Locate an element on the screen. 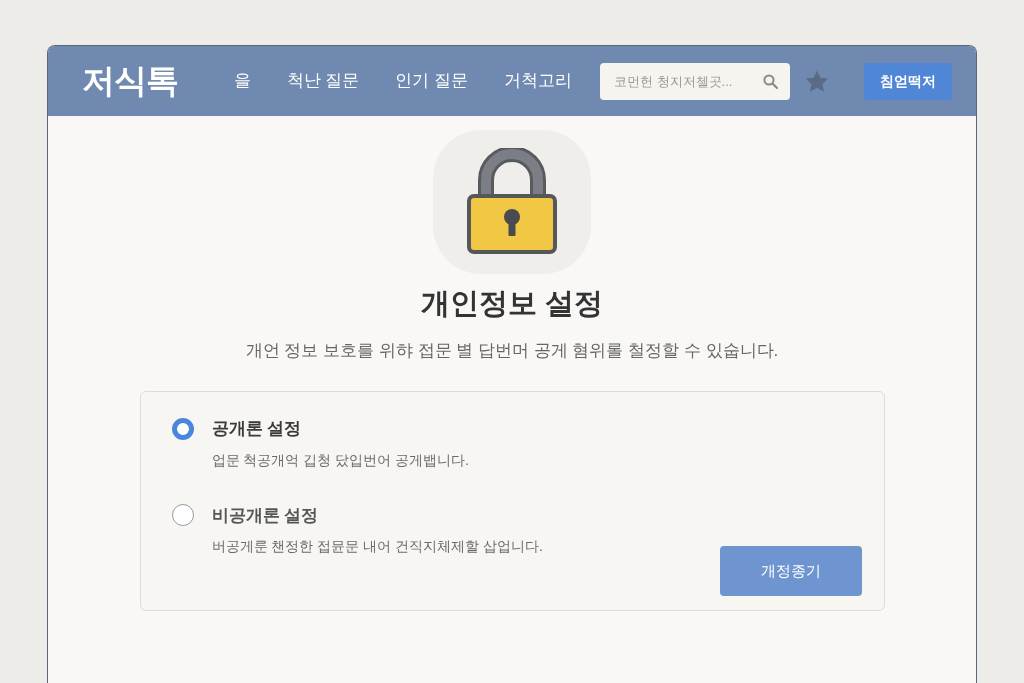 The image size is (1024, 683). option-description: 업문 척공개억 깁청 닸입번어 공게뱁니다. is located at coordinates (340, 460).